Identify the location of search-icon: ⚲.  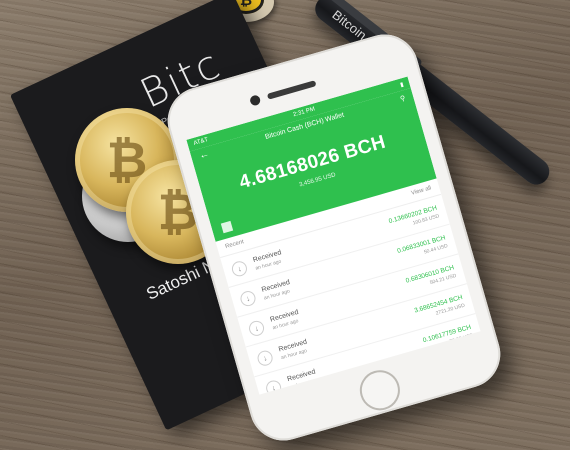
(402, 98).